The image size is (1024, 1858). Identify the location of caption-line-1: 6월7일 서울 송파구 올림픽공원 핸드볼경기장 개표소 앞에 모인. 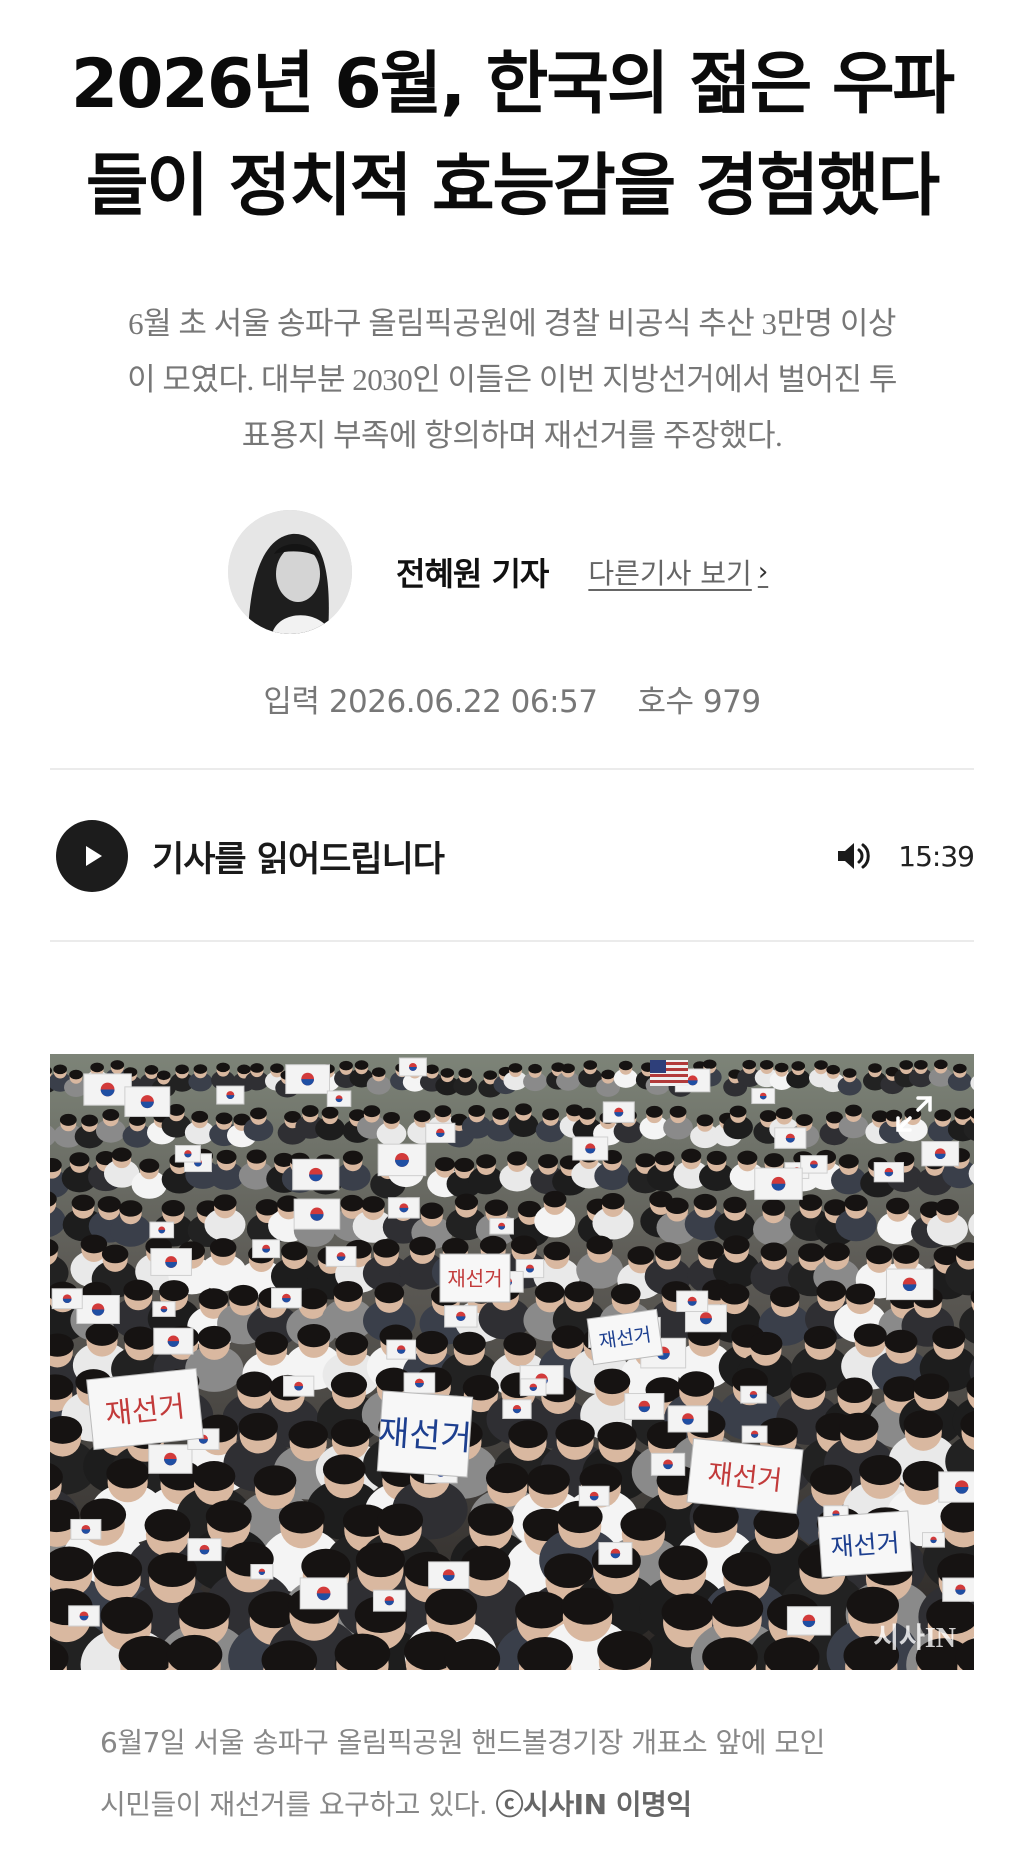
(462, 1742).